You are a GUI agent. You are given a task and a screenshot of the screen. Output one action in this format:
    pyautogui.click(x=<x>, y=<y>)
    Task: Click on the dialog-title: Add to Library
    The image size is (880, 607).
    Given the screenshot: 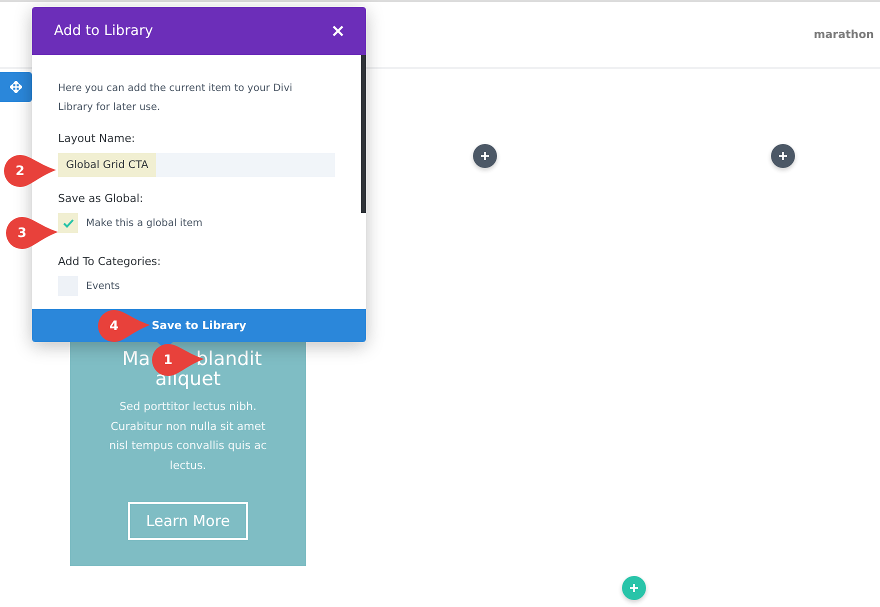 What is the action you would take?
    pyautogui.click(x=104, y=31)
    